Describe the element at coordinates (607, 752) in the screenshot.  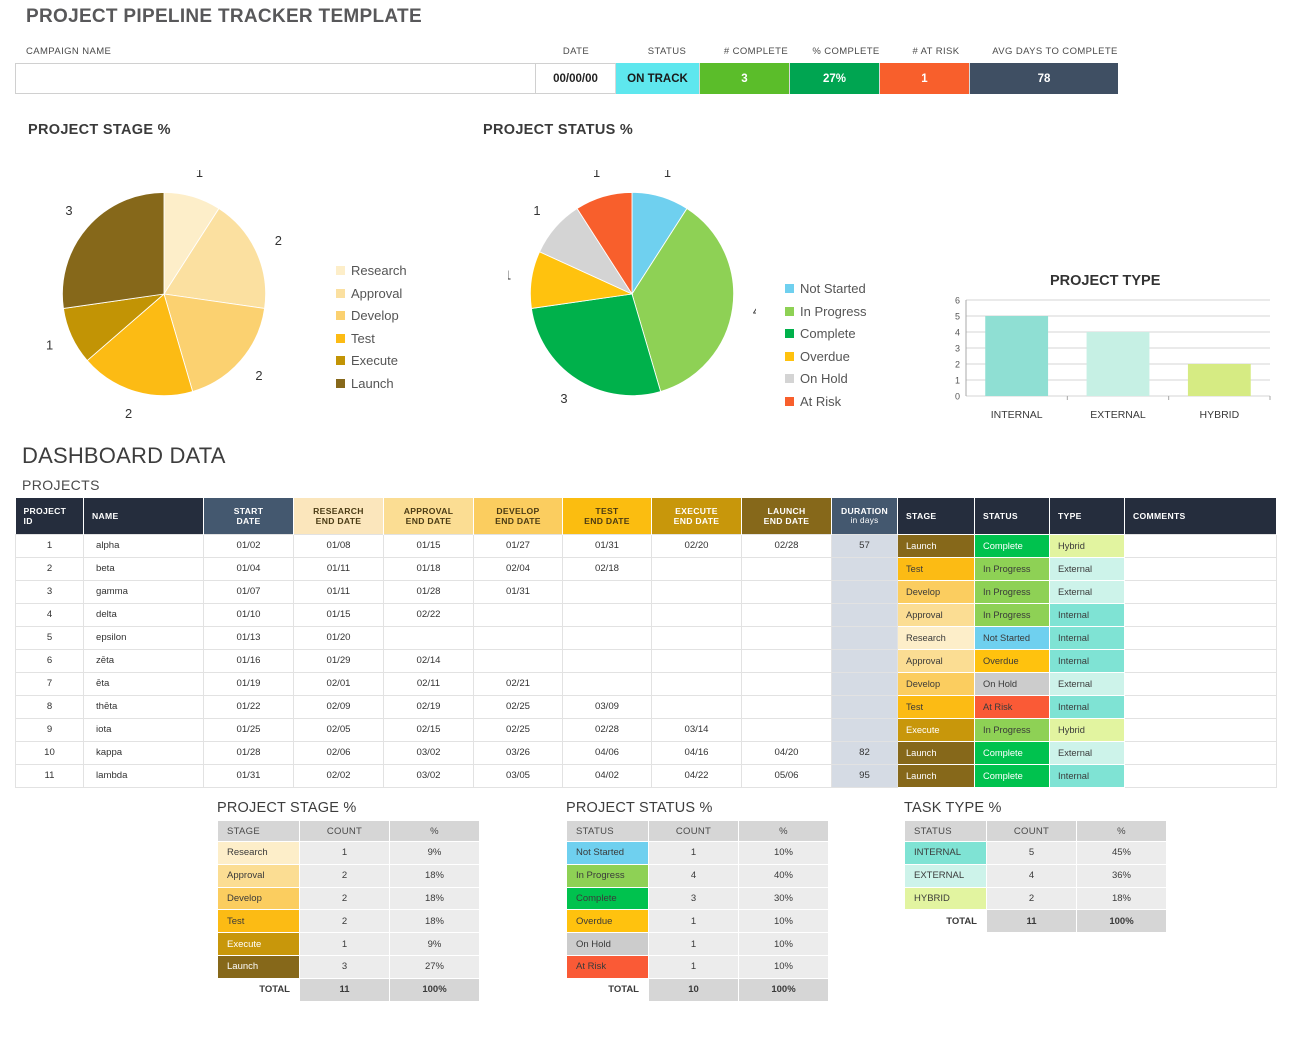
I see `cell-test: 04/06` at that location.